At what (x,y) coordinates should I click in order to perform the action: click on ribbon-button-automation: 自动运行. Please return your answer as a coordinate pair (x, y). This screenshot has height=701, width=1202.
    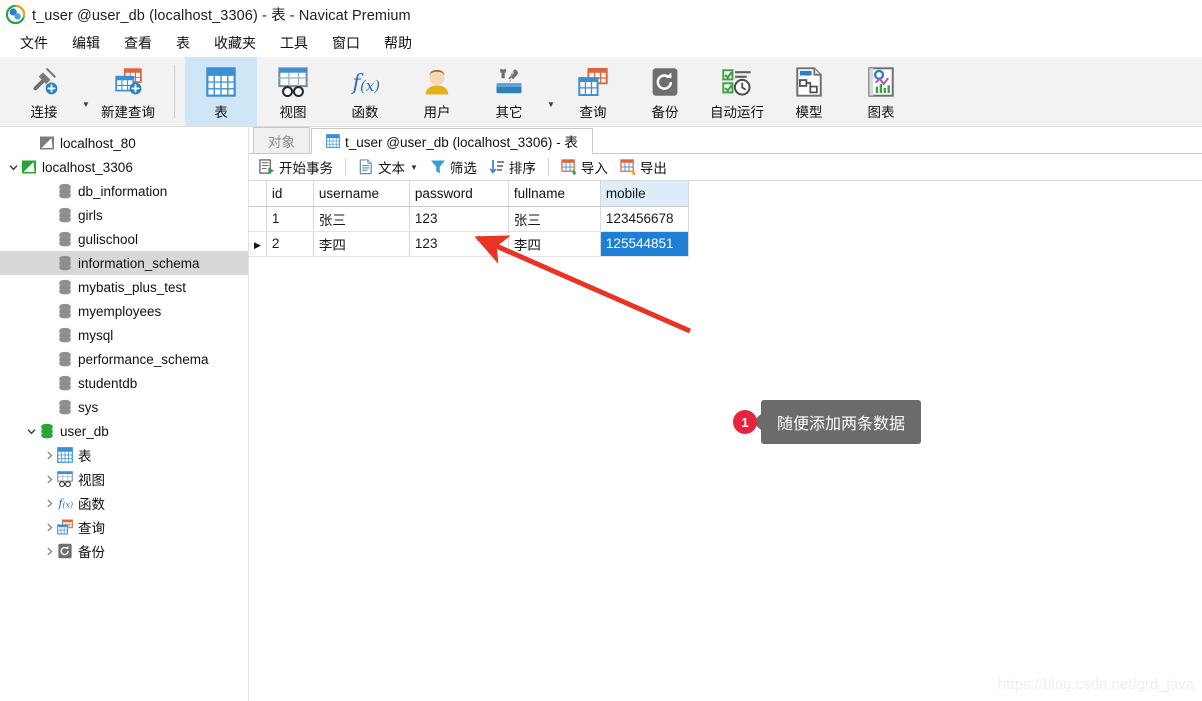
    Looking at the image, I should click on (737, 91).